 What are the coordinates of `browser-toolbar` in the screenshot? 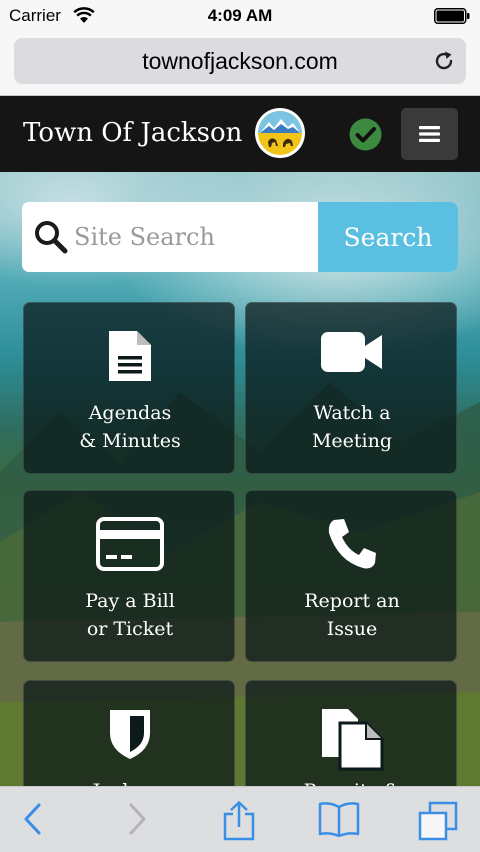 It's located at (240, 819).